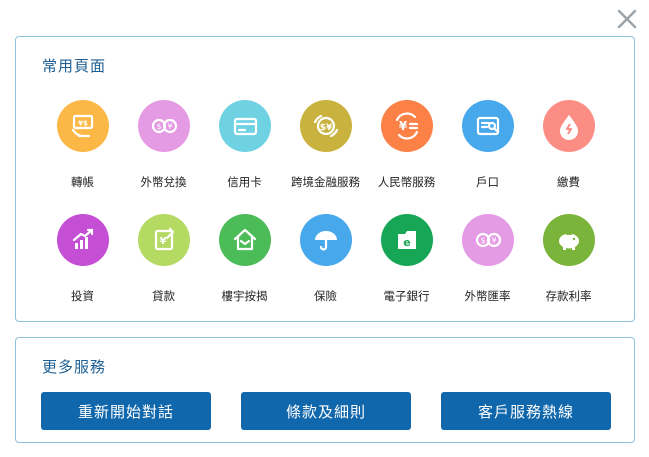 The height and width of the screenshot is (457, 649). Describe the element at coordinates (126, 411) in the screenshot. I see `restart-conversation-button: 重新開始對話` at that location.